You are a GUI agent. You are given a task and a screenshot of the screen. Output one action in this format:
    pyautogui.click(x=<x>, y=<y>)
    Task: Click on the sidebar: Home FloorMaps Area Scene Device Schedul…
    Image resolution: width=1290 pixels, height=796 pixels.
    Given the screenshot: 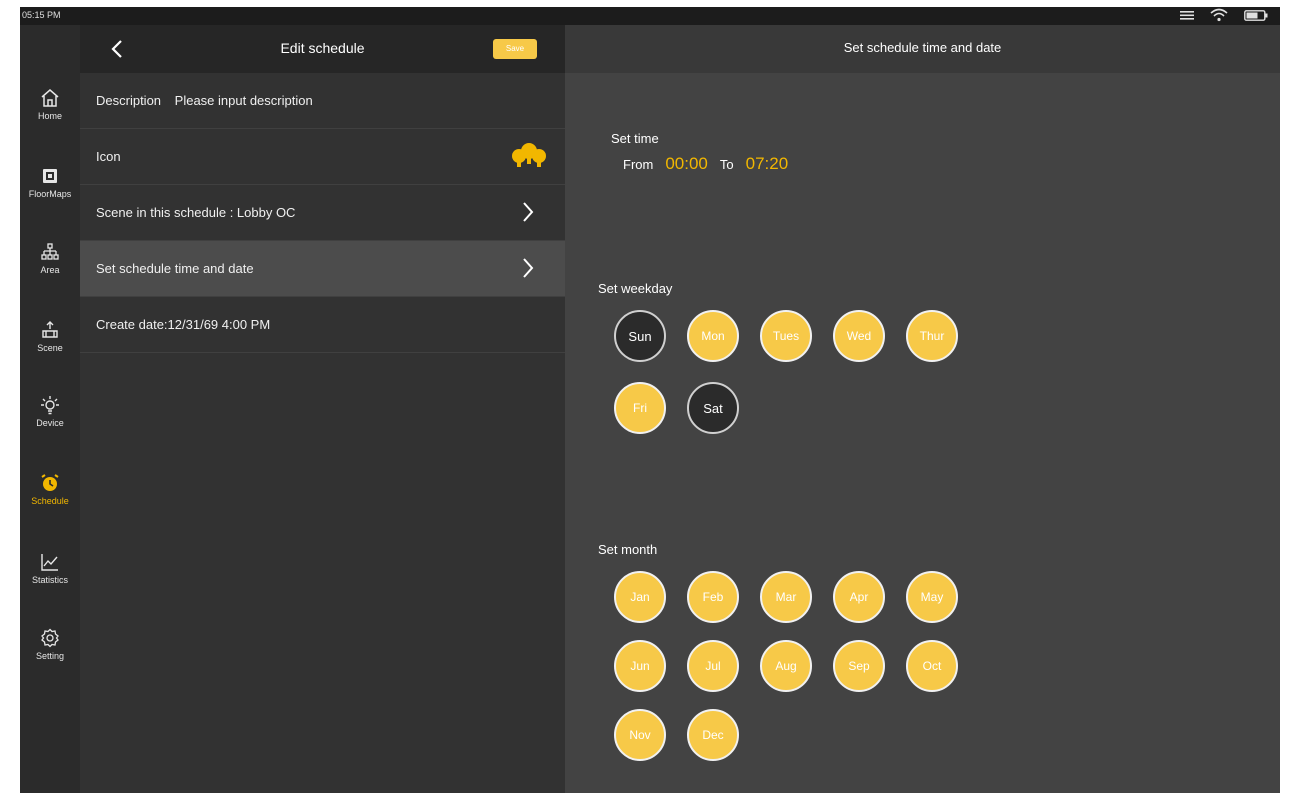 What is the action you would take?
    pyautogui.click(x=50, y=409)
    